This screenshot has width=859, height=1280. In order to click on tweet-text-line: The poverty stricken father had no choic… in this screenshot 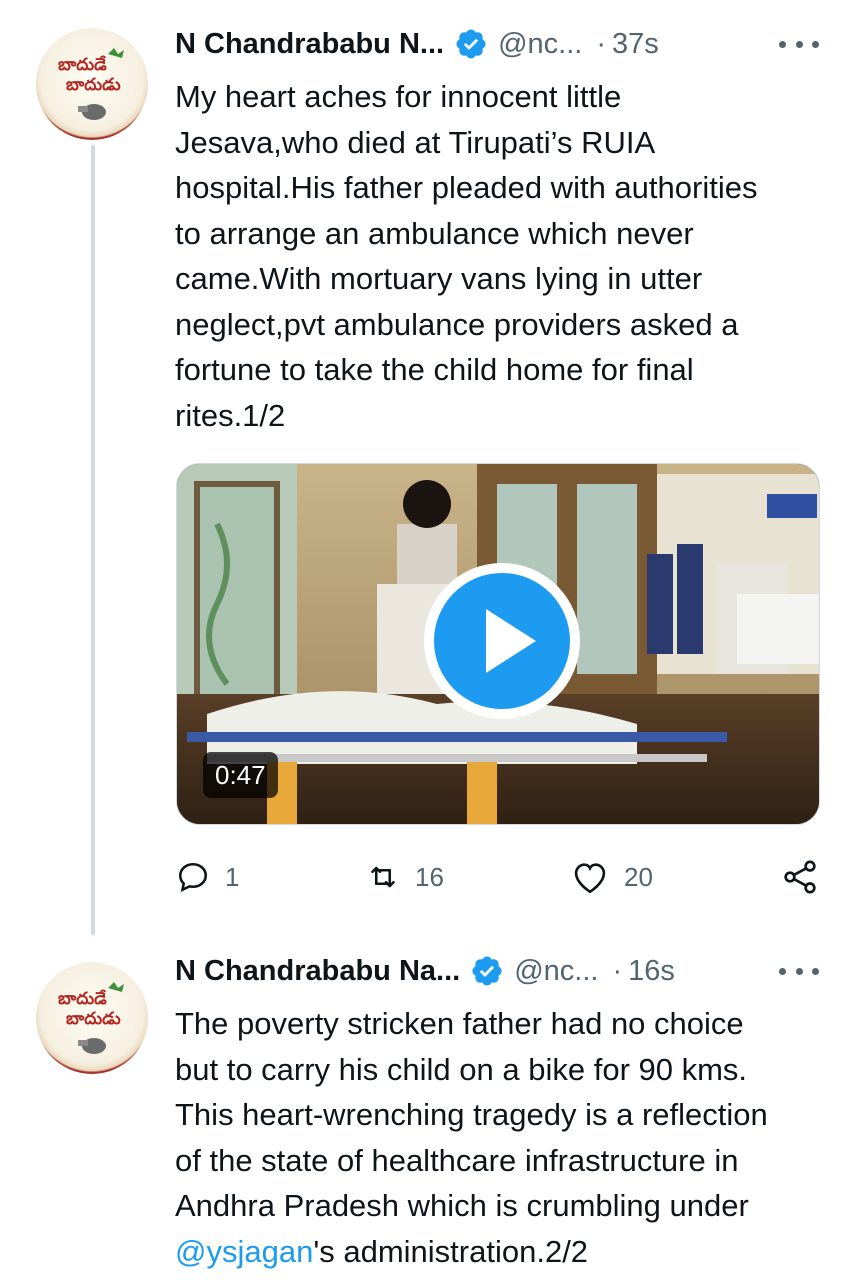, I will do `click(459, 1023)`.